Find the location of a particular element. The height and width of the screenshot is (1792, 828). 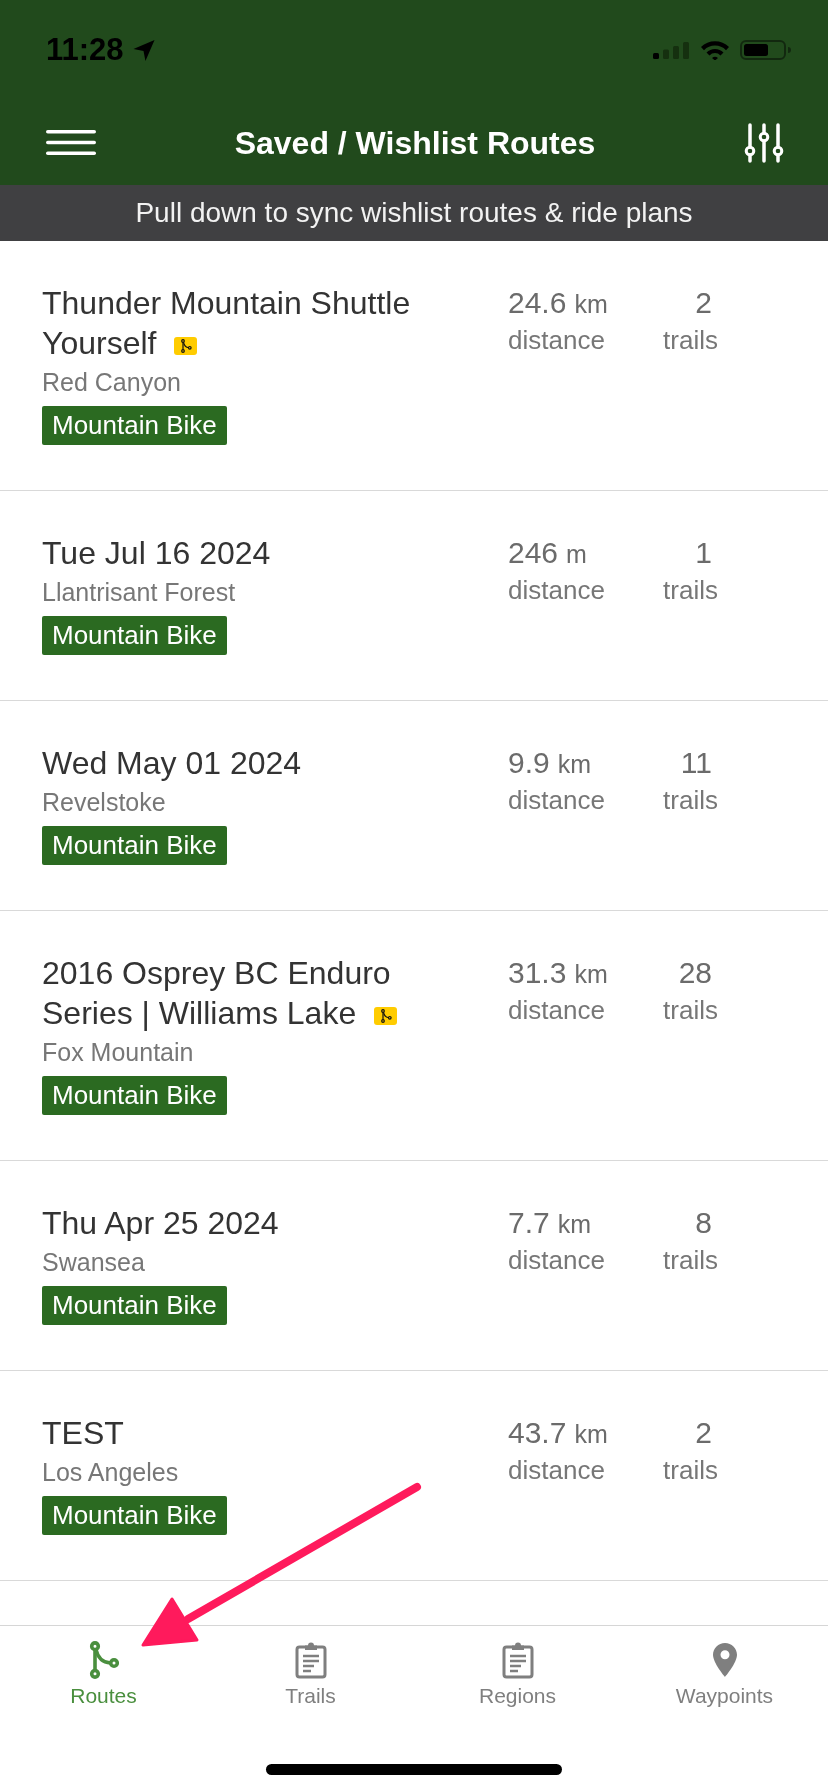

menu-button is located at coordinates (71, 142).